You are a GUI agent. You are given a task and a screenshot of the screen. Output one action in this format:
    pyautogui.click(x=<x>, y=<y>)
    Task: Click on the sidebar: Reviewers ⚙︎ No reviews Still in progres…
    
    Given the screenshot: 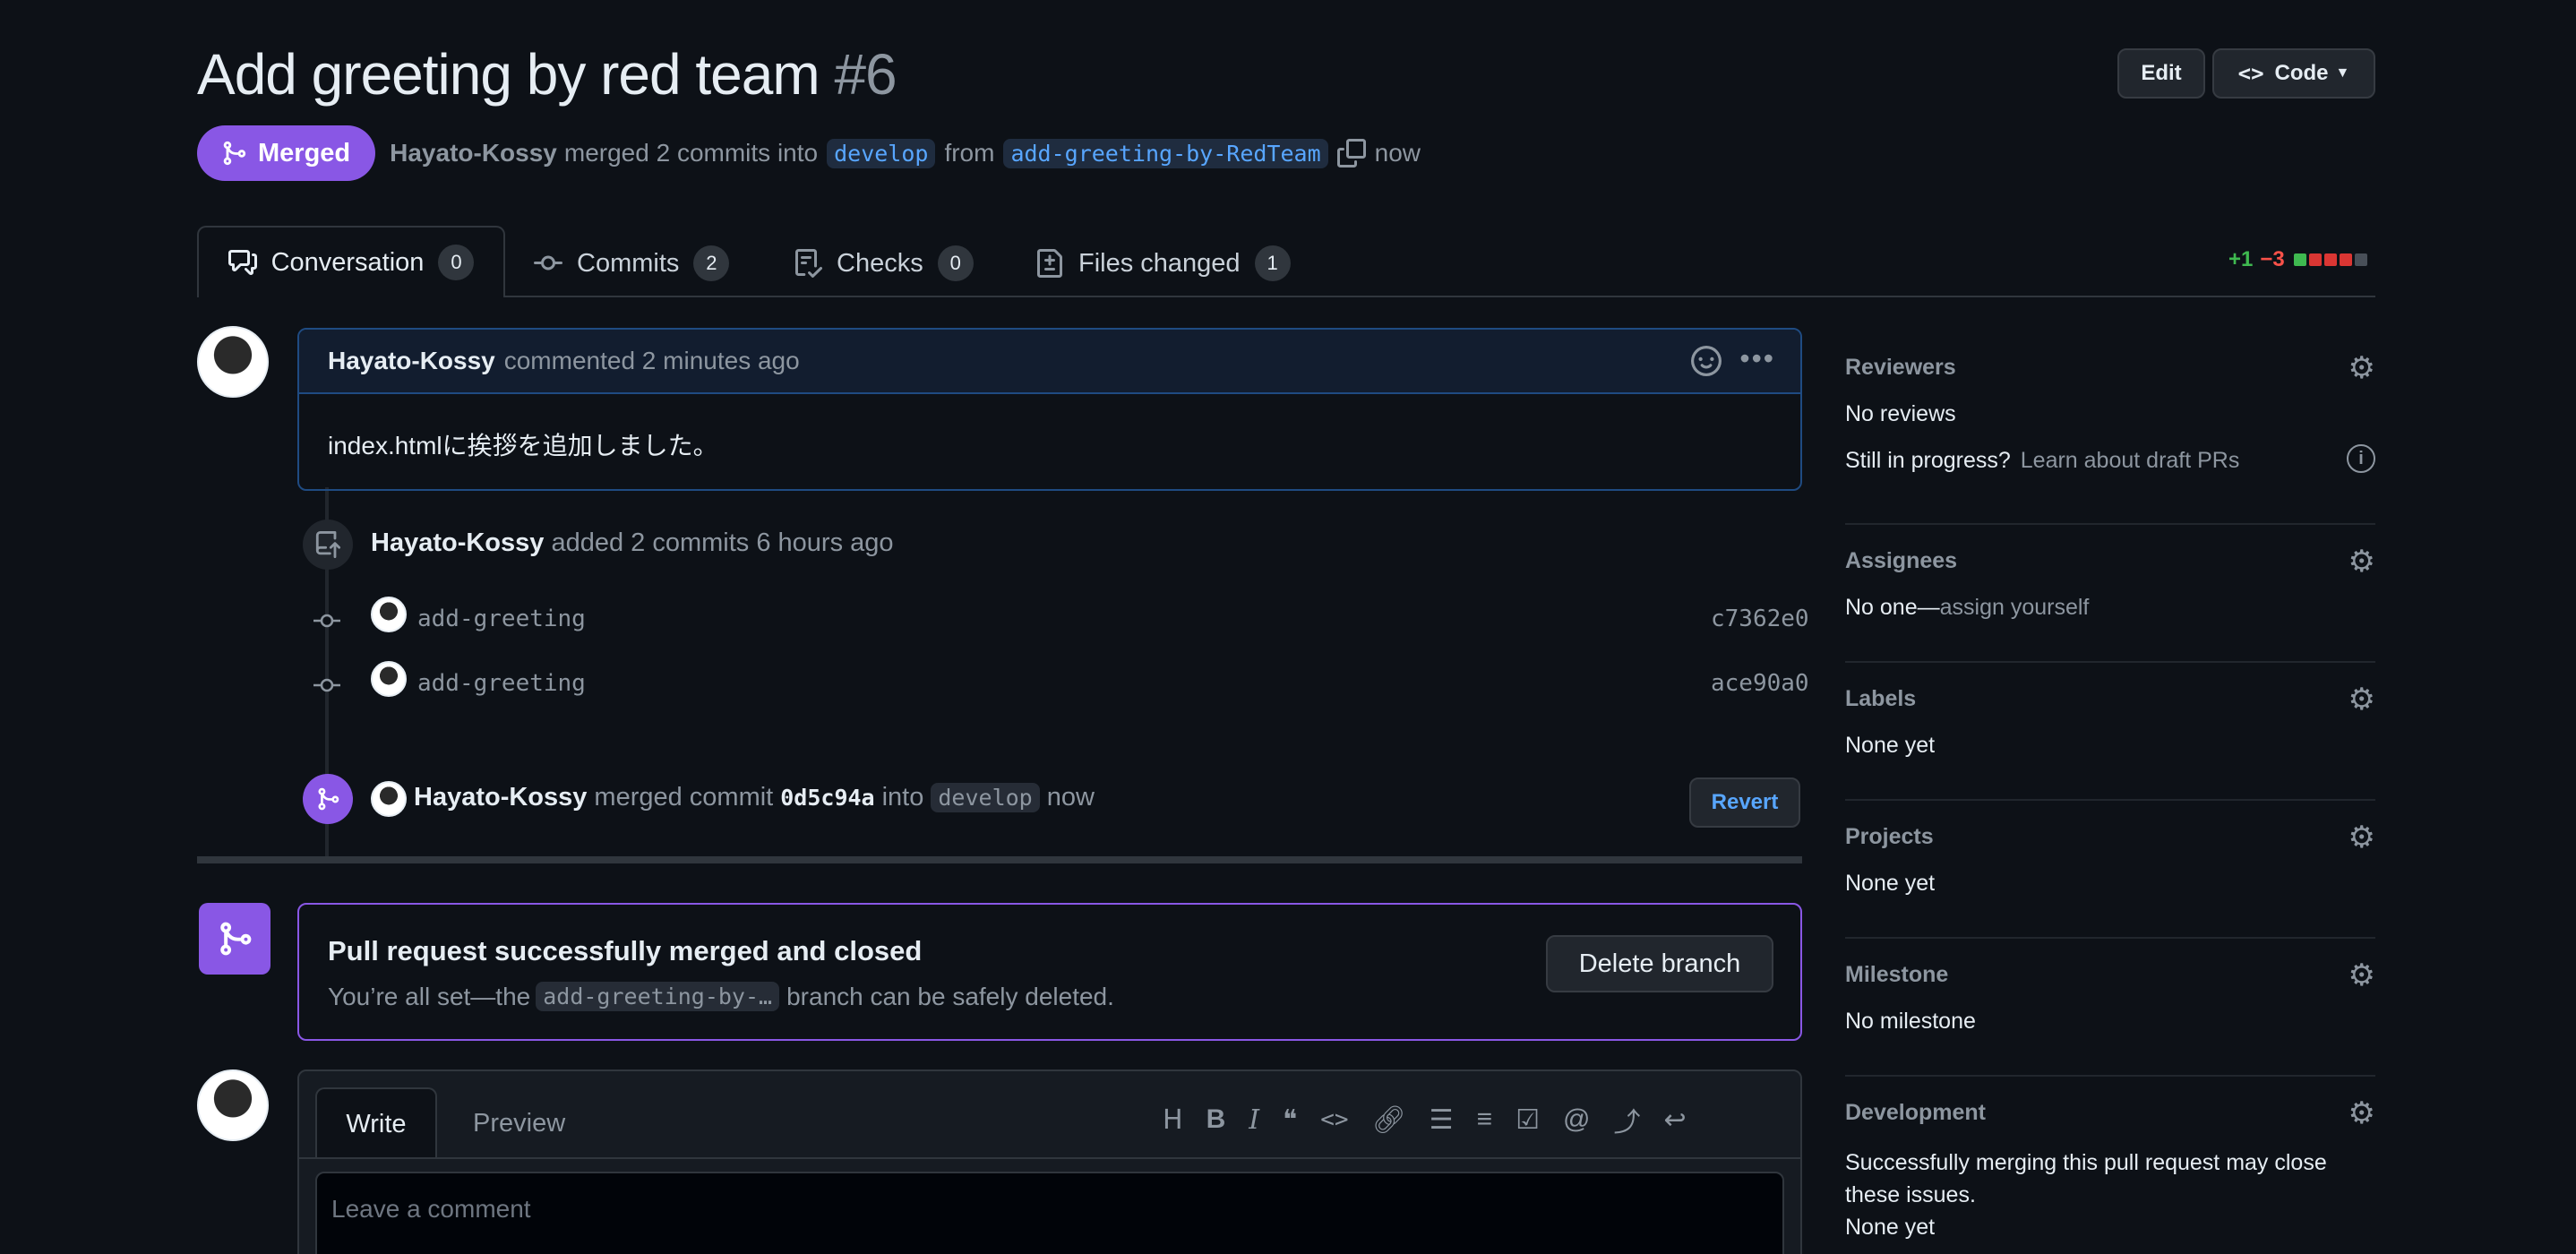 What is the action you would take?
    pyautogui.click(x=2110, y=796)
    